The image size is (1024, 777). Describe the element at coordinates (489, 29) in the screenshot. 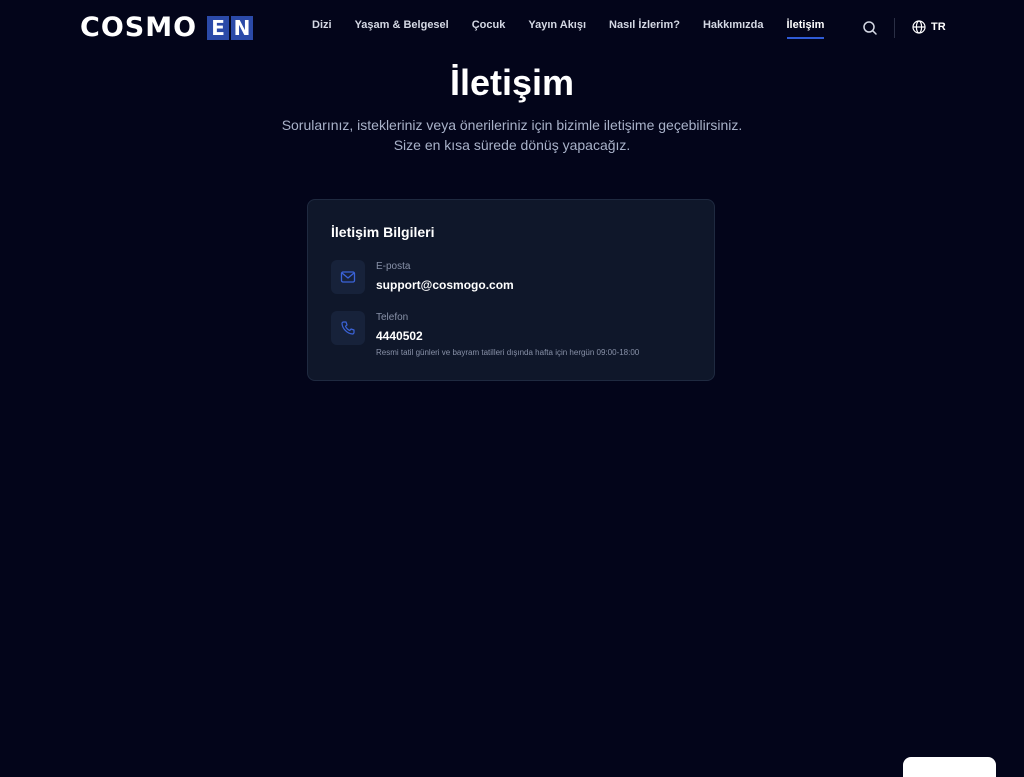

I see `nav-item-cocuk: Çocuk` at that location.